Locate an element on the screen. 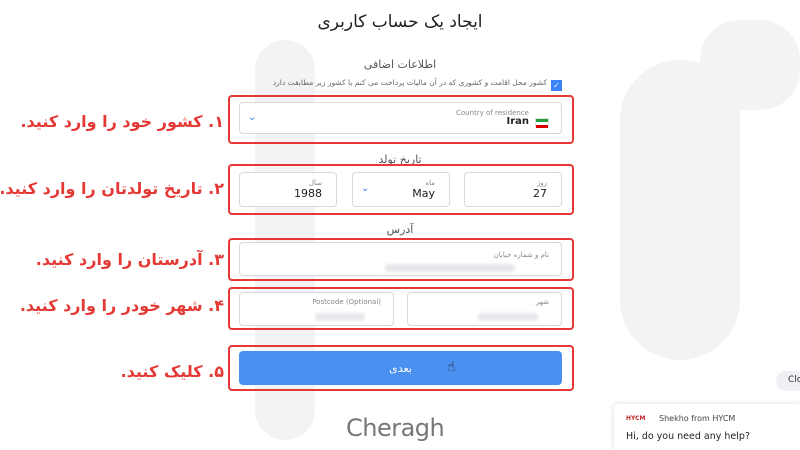  highlight-step2 is located at coordinates (401, 189).